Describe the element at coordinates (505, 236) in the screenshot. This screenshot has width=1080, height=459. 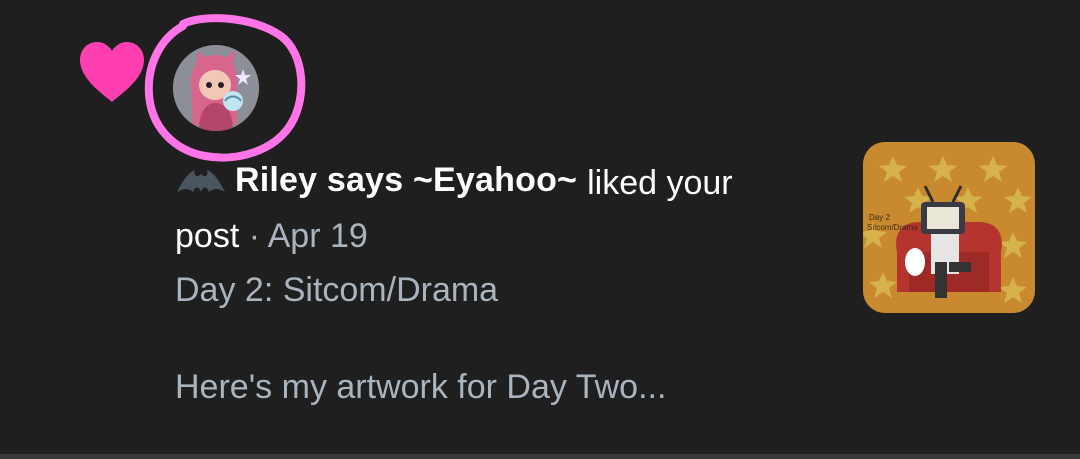
I see `notification-meta: post · Apr 19` at that location.